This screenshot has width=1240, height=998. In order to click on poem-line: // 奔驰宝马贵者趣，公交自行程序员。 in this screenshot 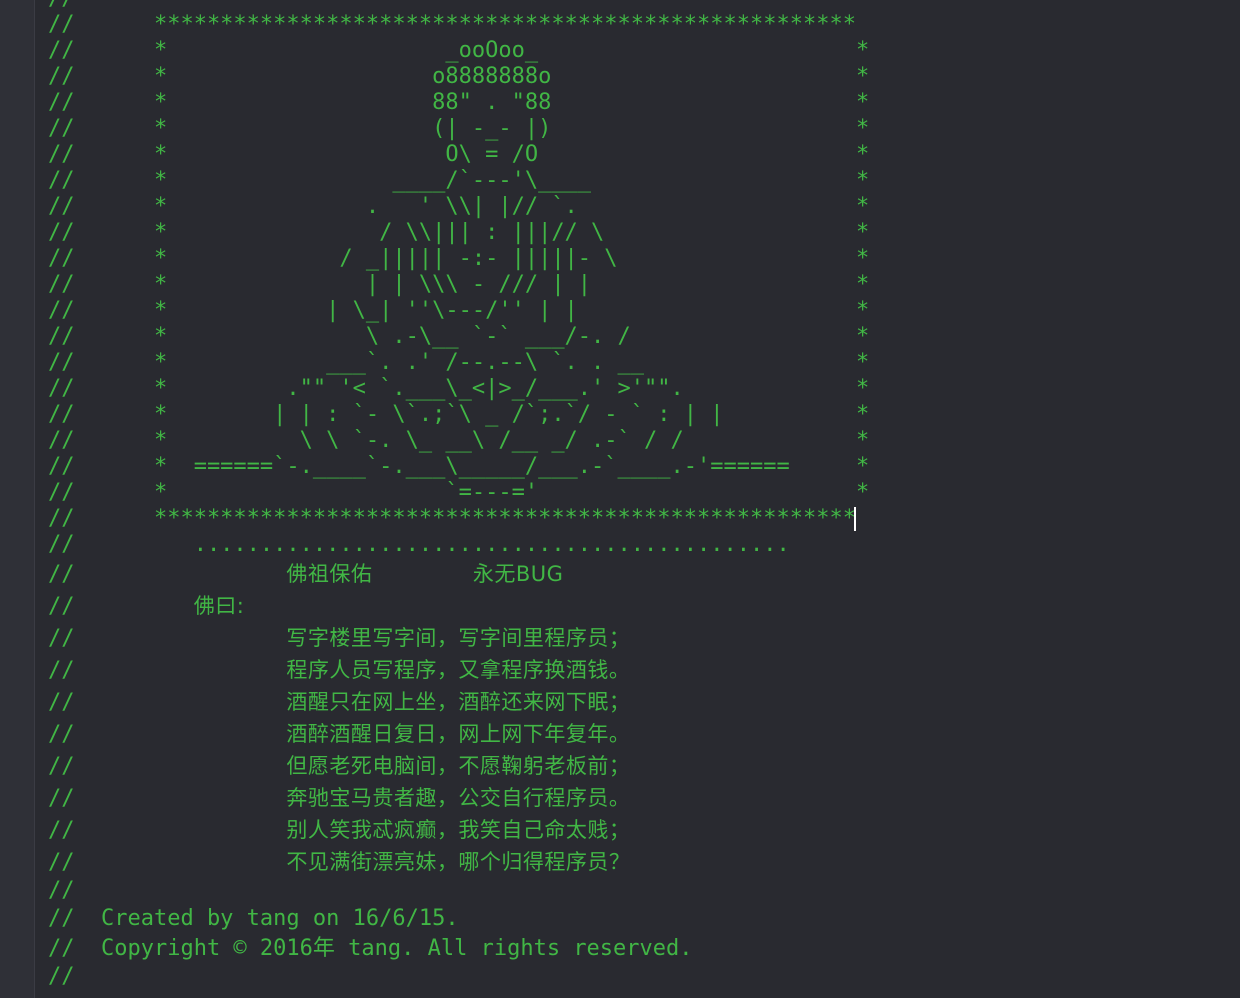, I will do `click(458, 798)`.